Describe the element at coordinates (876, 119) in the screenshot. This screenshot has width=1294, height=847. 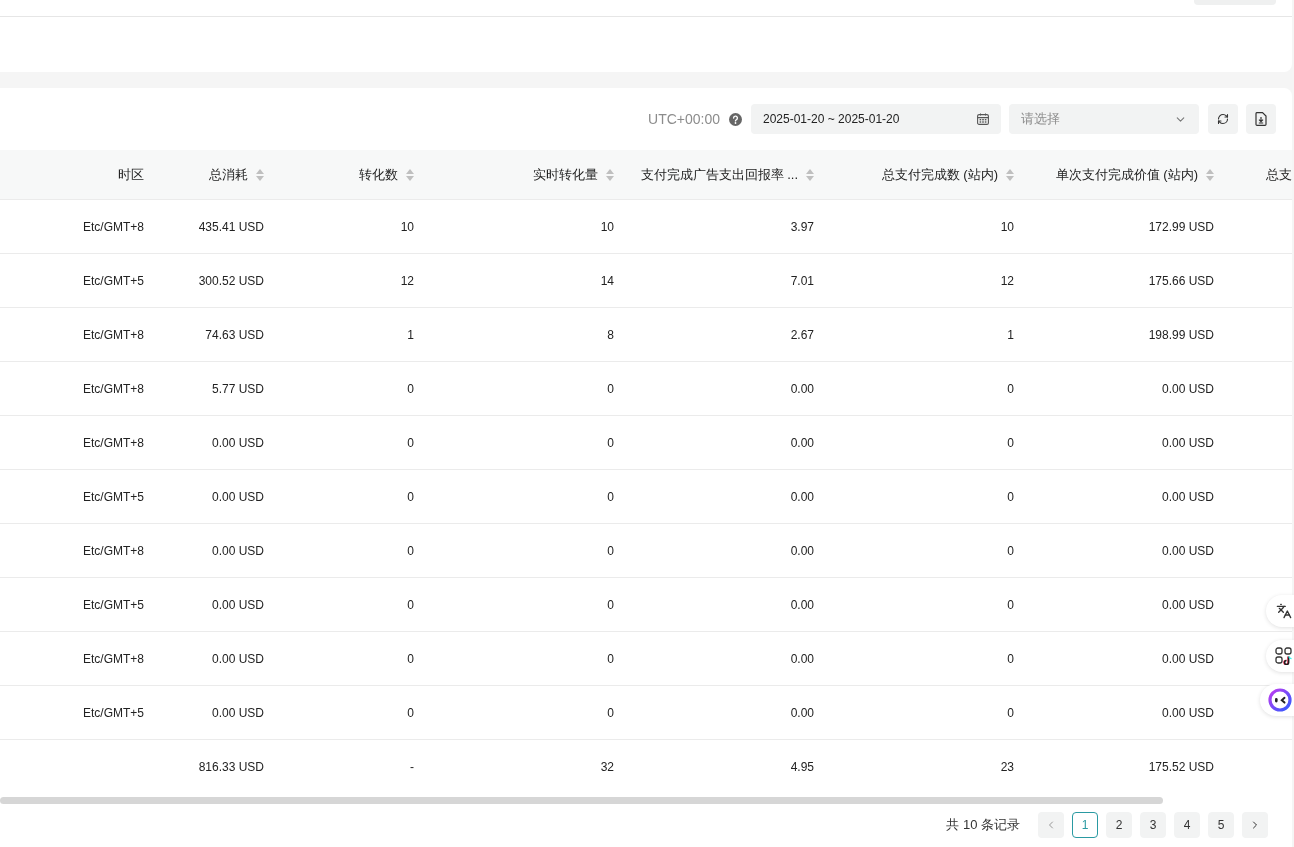
I see `date-range-field: 2025-01-20 ~ 2025-01-20` at that location.